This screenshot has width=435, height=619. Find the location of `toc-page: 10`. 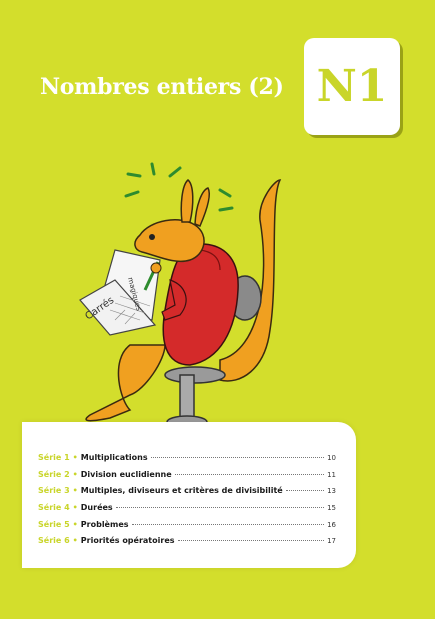

toc-page: 10 is located at coordinates (331, 458).